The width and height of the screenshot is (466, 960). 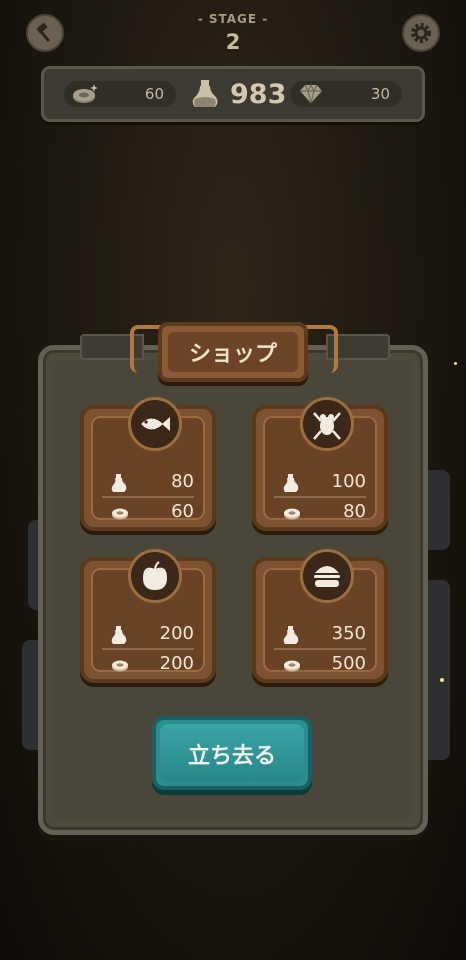 What do you see at coordinates (354, 511) in the screenshot?
I see `coin-price: 80` at bounding box center [354, 511].